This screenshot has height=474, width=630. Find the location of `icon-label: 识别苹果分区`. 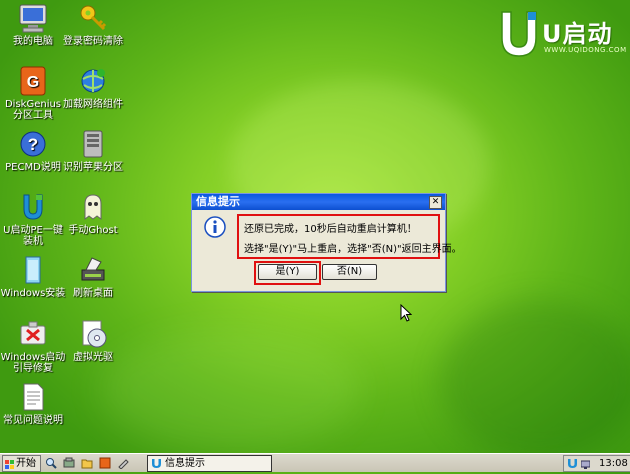

icon-label: 识别苹果分区 is located at coordinates (93, 167).